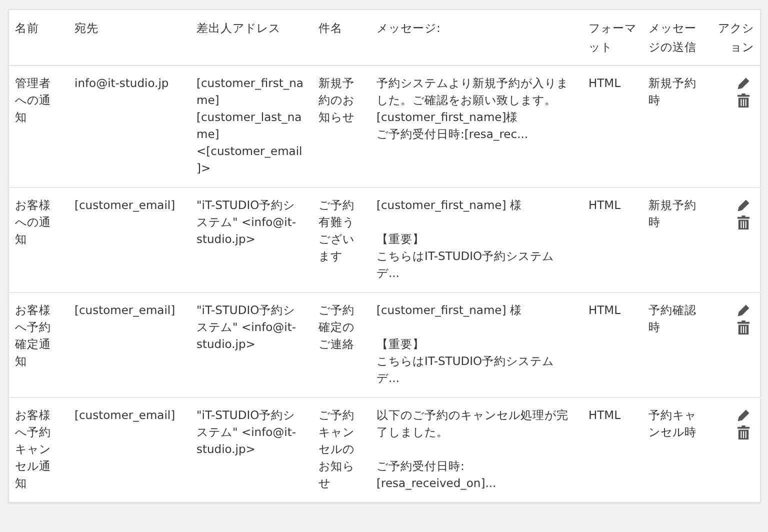 The image size is (768, 532). What do you see at coordinates (336, 327) in the screenshot?
I see `table-cell: ご予約確定のご連絡` at bounding box center [336, 327].